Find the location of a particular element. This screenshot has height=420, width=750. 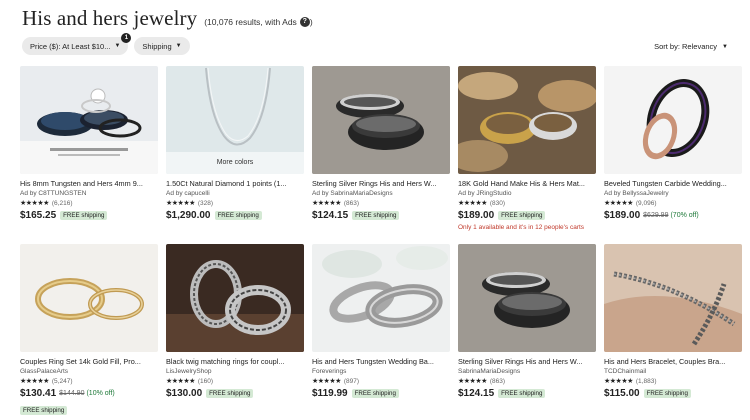

price: $130.41 is located at coordinates (38, 393).